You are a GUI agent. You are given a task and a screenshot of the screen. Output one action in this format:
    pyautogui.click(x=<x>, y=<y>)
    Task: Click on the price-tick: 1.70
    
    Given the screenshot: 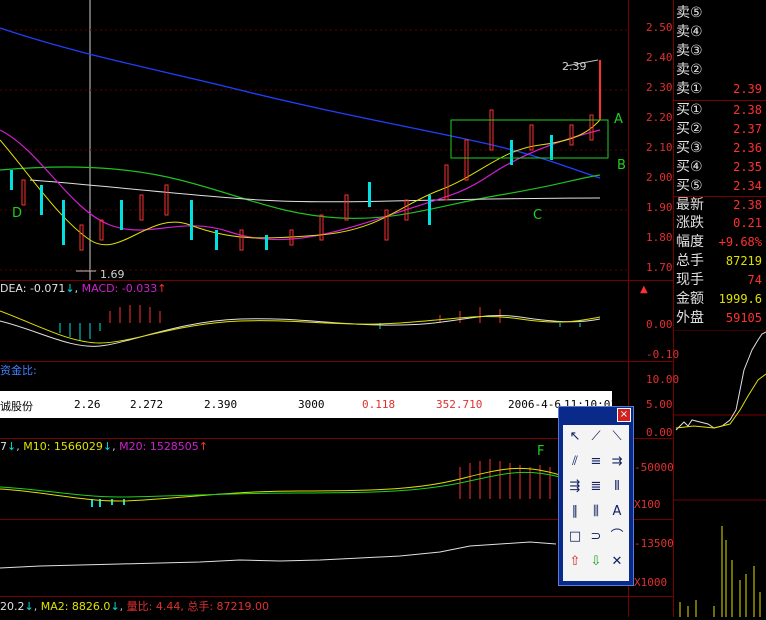 What is the action you would take?
    pyautogui.click(x=659, y=267)
    